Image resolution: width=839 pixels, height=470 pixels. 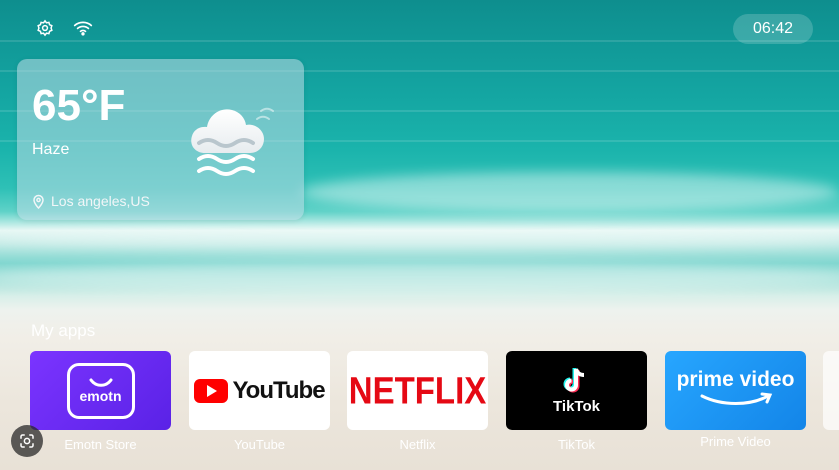 I want to click on location-text: Los angeles,US, so click(x=100, y=201).